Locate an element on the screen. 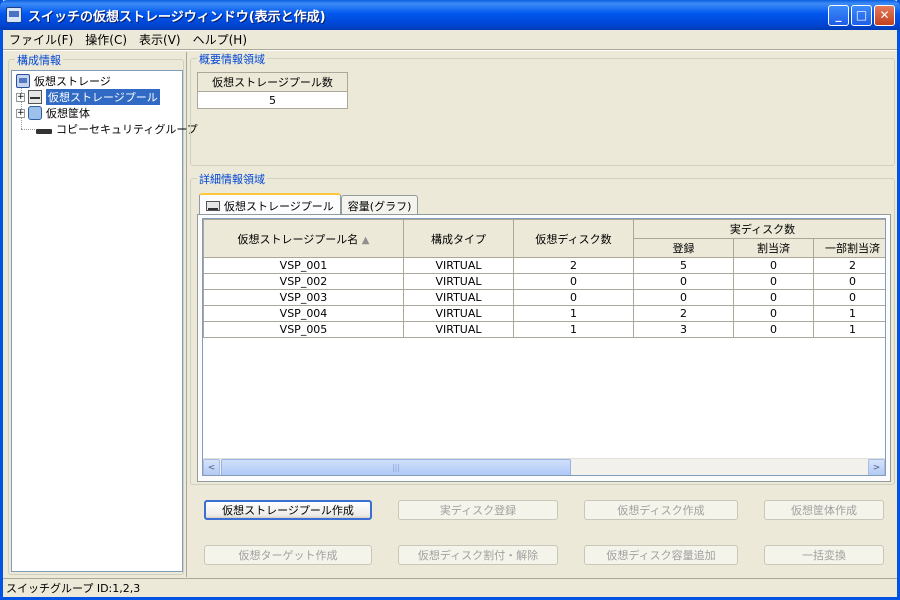  tab-storage-pool: 仮想ストレージプール is located at coordinates (270, 204).